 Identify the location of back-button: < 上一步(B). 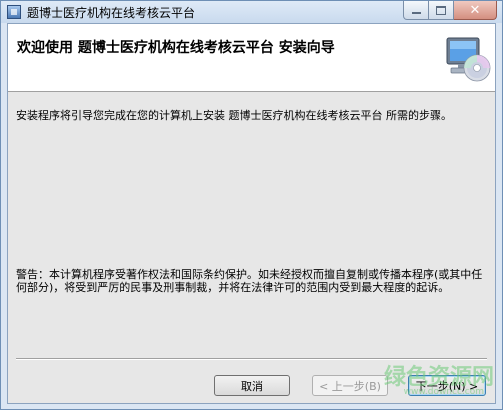
(350, 385).